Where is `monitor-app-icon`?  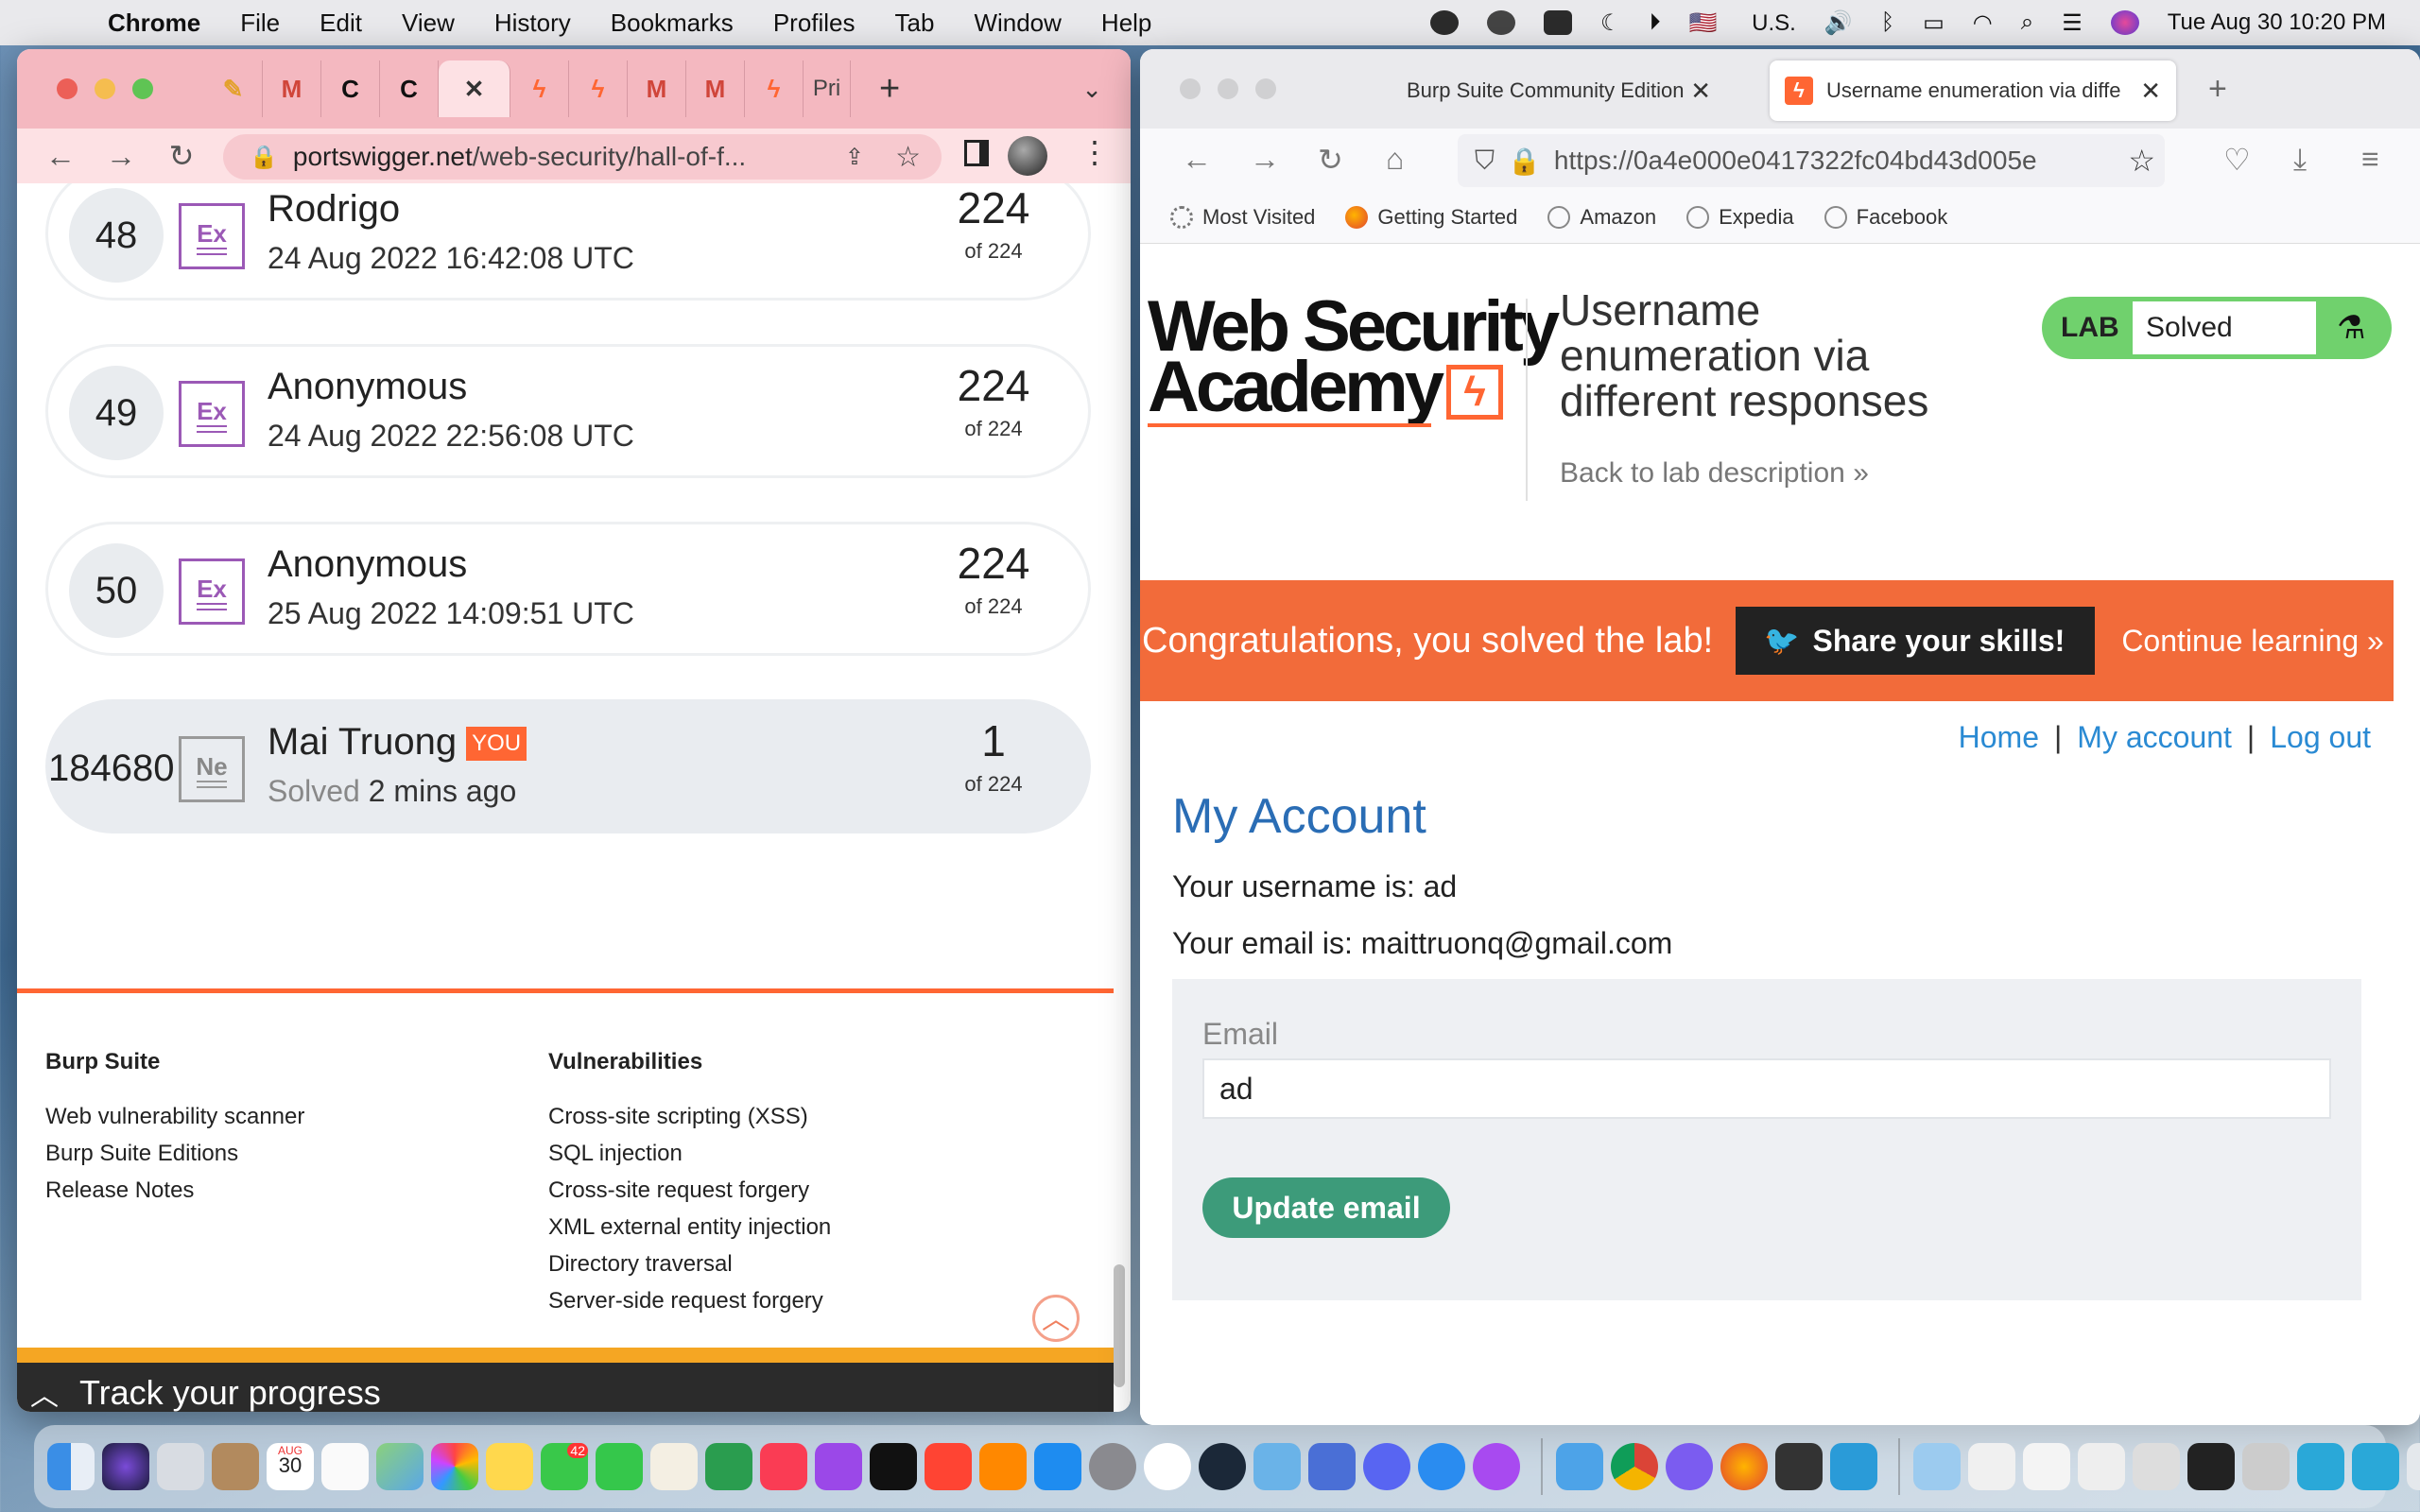
monitor-app-icon is located at coordinates (1167, 1466).